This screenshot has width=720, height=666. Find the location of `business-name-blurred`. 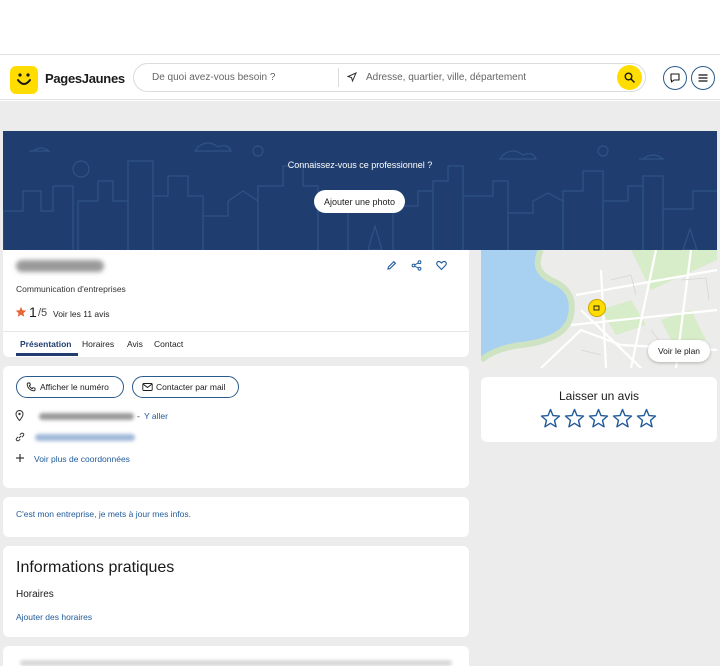

business-name-blurred is located at coordinates (60, 266).